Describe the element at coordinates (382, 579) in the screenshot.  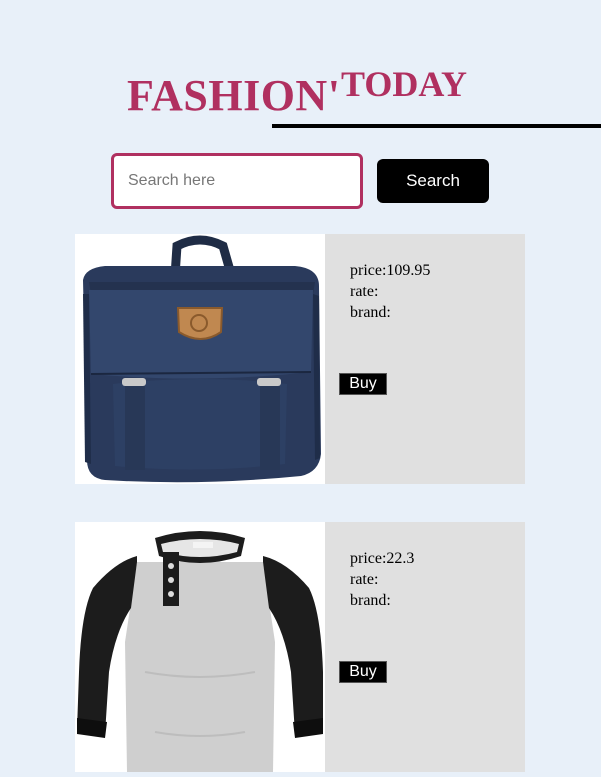
I see `product-details: price:22.3 rate: brand:` at that location.